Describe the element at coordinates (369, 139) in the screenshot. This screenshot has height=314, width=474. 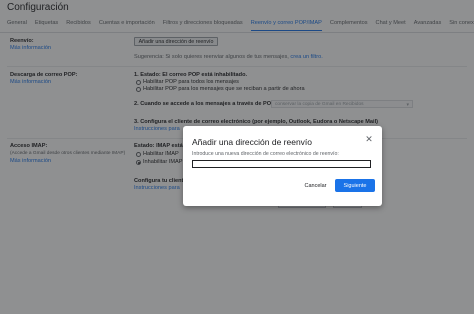
I see `close-icon: ✕` at that location.